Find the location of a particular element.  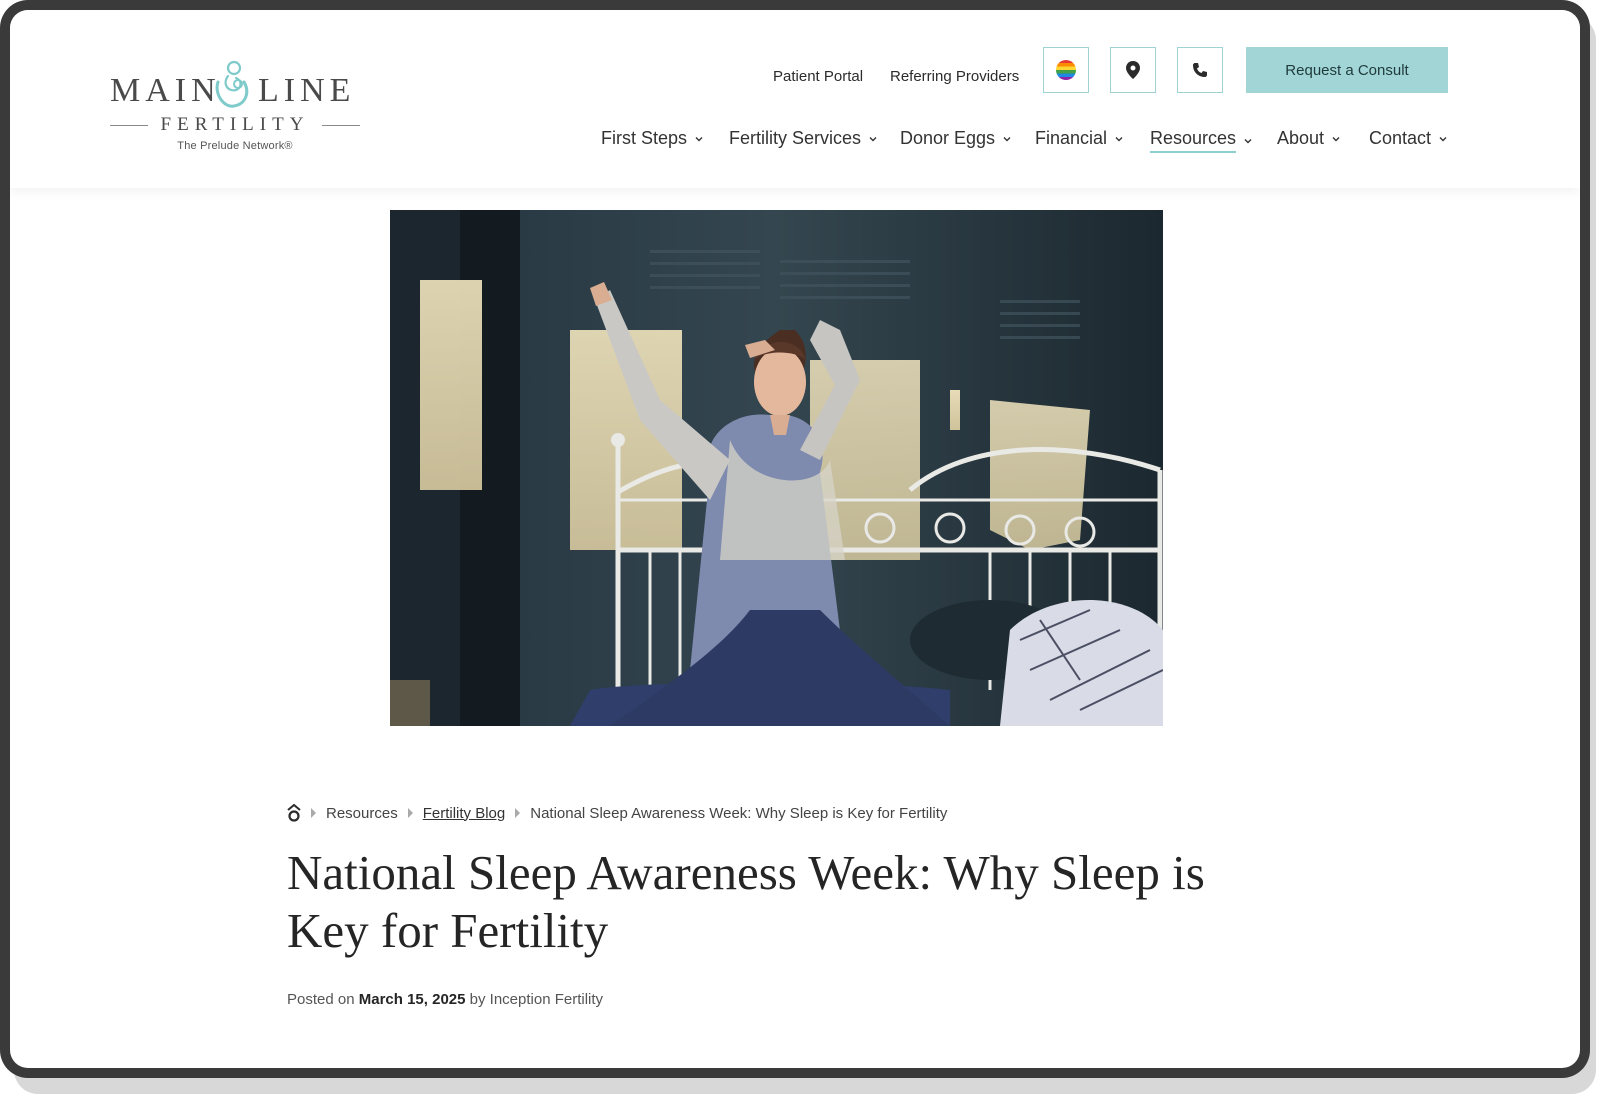

post-author: Inception Fertility is located at coordinates (546, 999).